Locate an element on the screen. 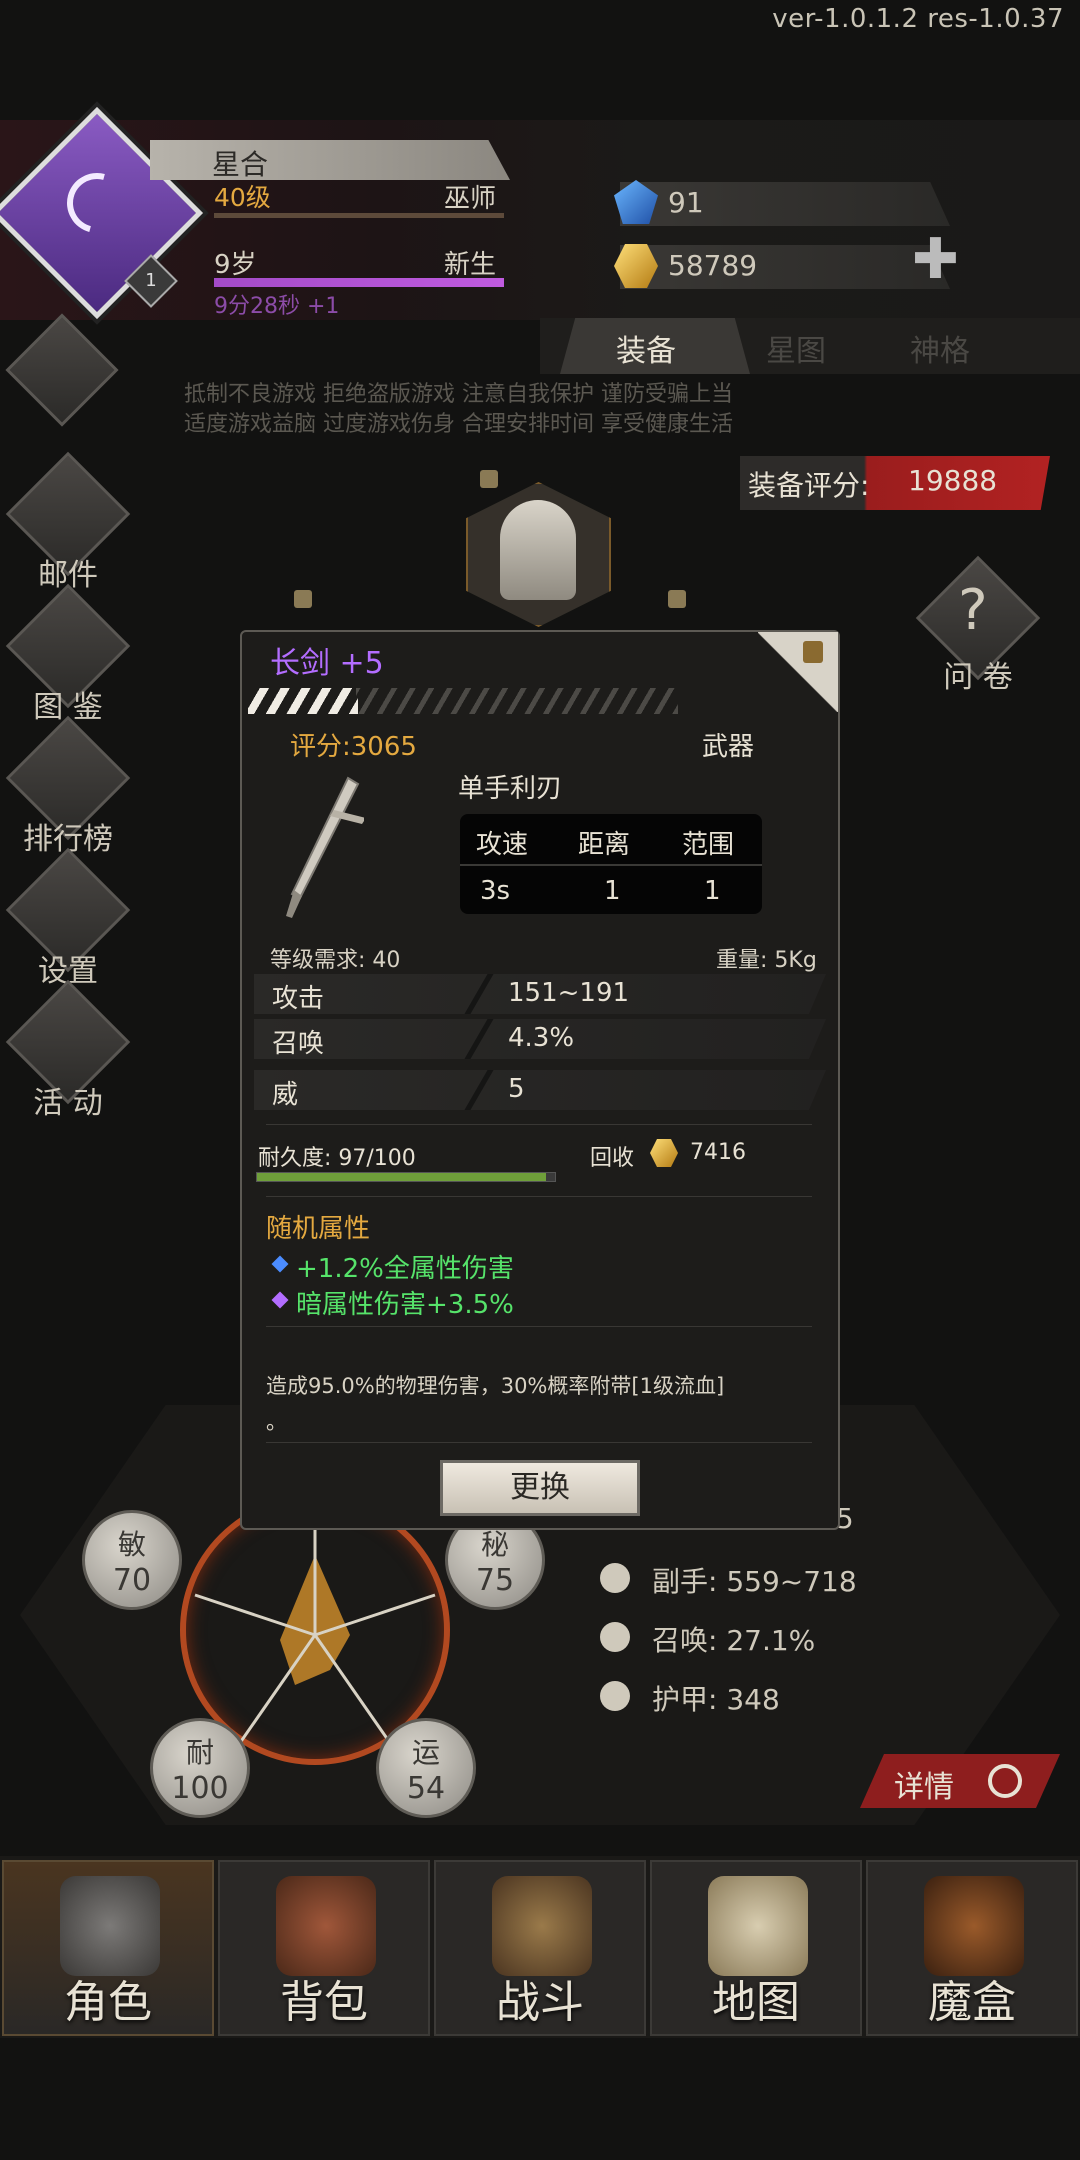  player-age: 9岁 is located at coordinates (235, 265).